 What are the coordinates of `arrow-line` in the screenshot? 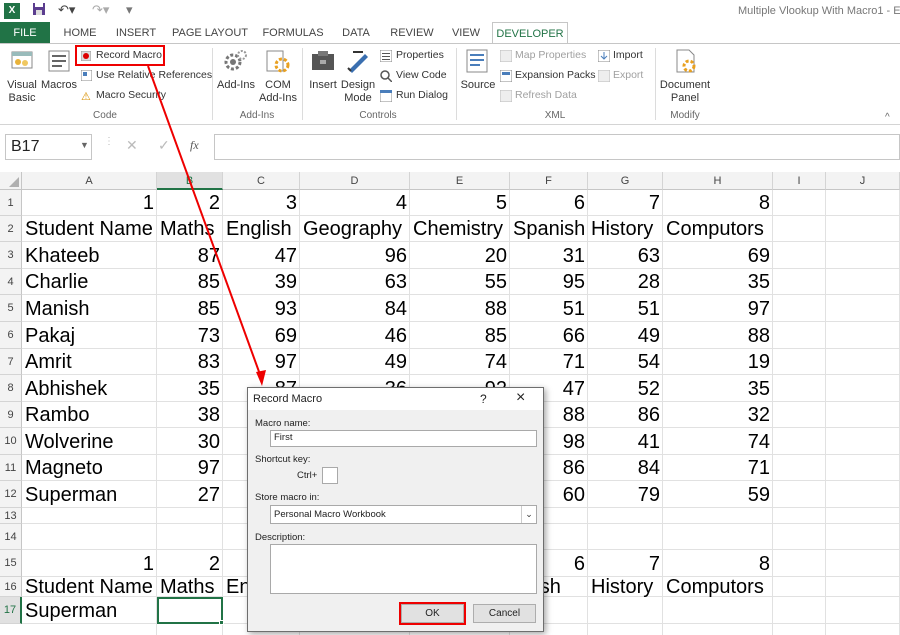 It's located at (205, 223).